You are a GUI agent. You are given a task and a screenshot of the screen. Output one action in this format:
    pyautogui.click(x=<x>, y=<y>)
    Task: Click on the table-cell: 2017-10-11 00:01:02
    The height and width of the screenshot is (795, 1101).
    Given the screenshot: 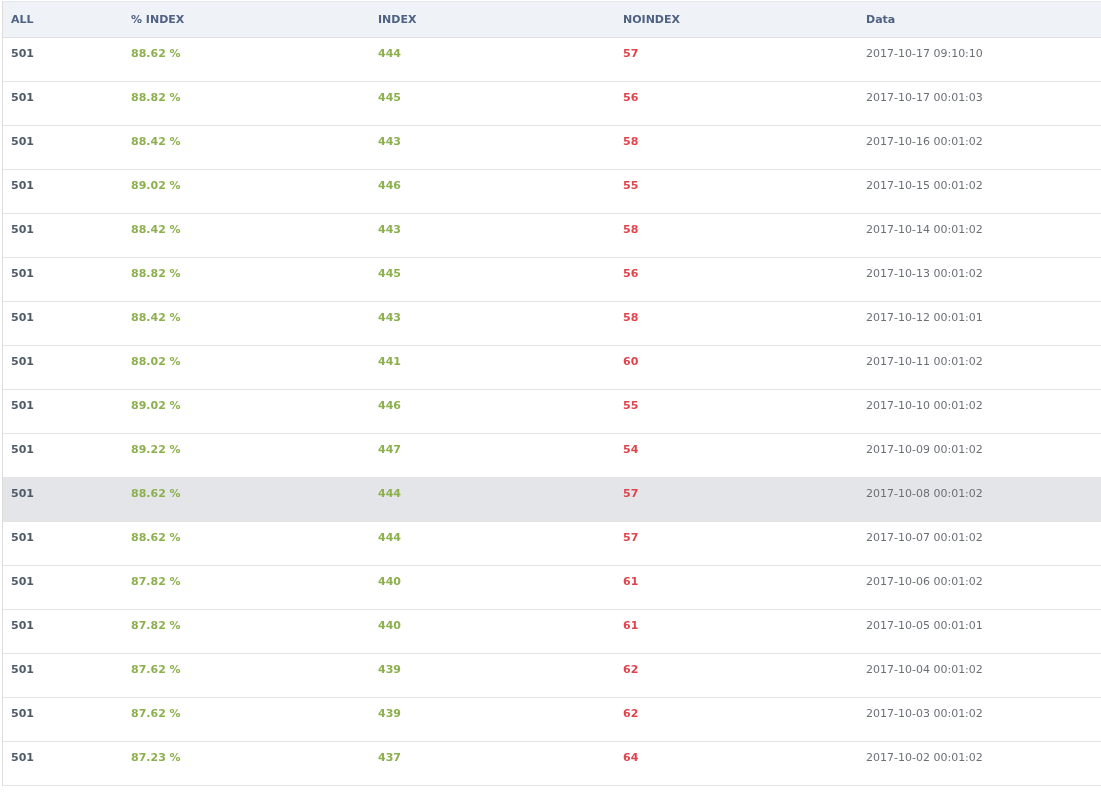 What is the action you would take?
    pyautogui.click(x=924, y=361)
    